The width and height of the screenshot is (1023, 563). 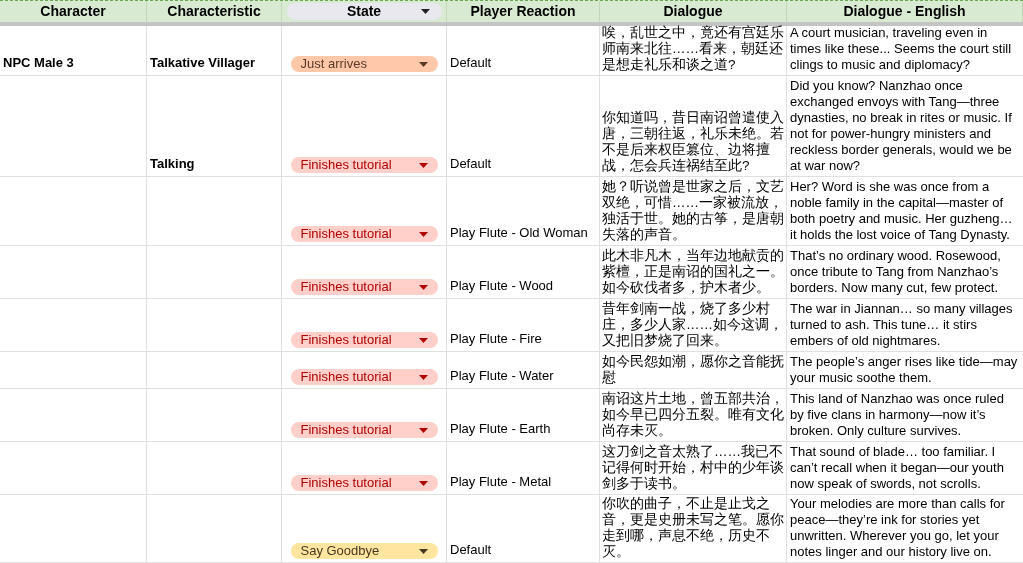 I want to click on table-cell-text: Play Flute - Wood, so click(x=502, y=285).